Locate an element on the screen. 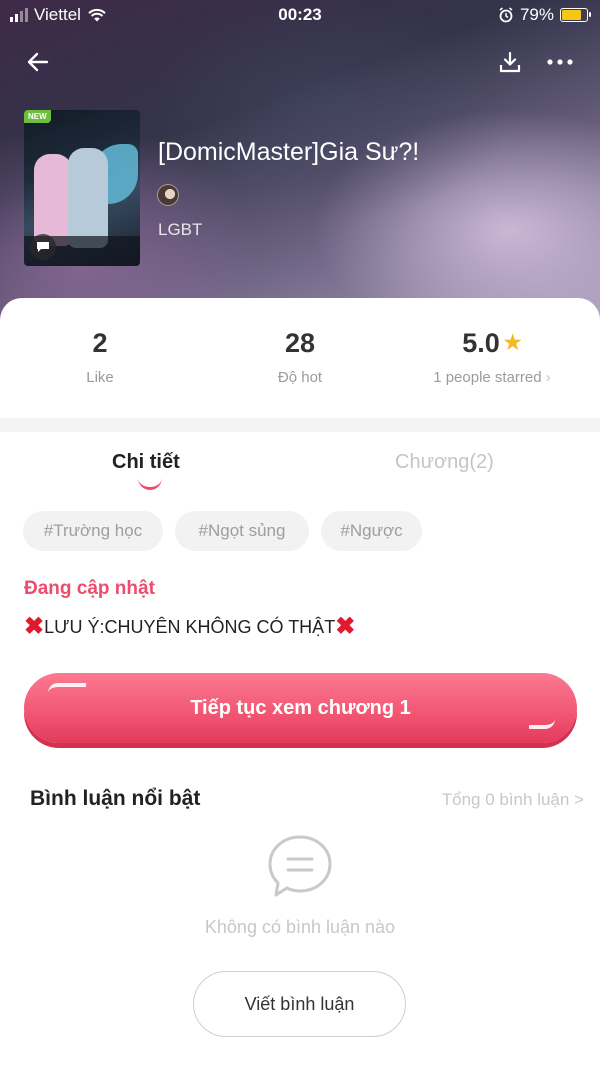  comments-total-link: Tổng 0 bình luận > is located at coordinates (513, 800).